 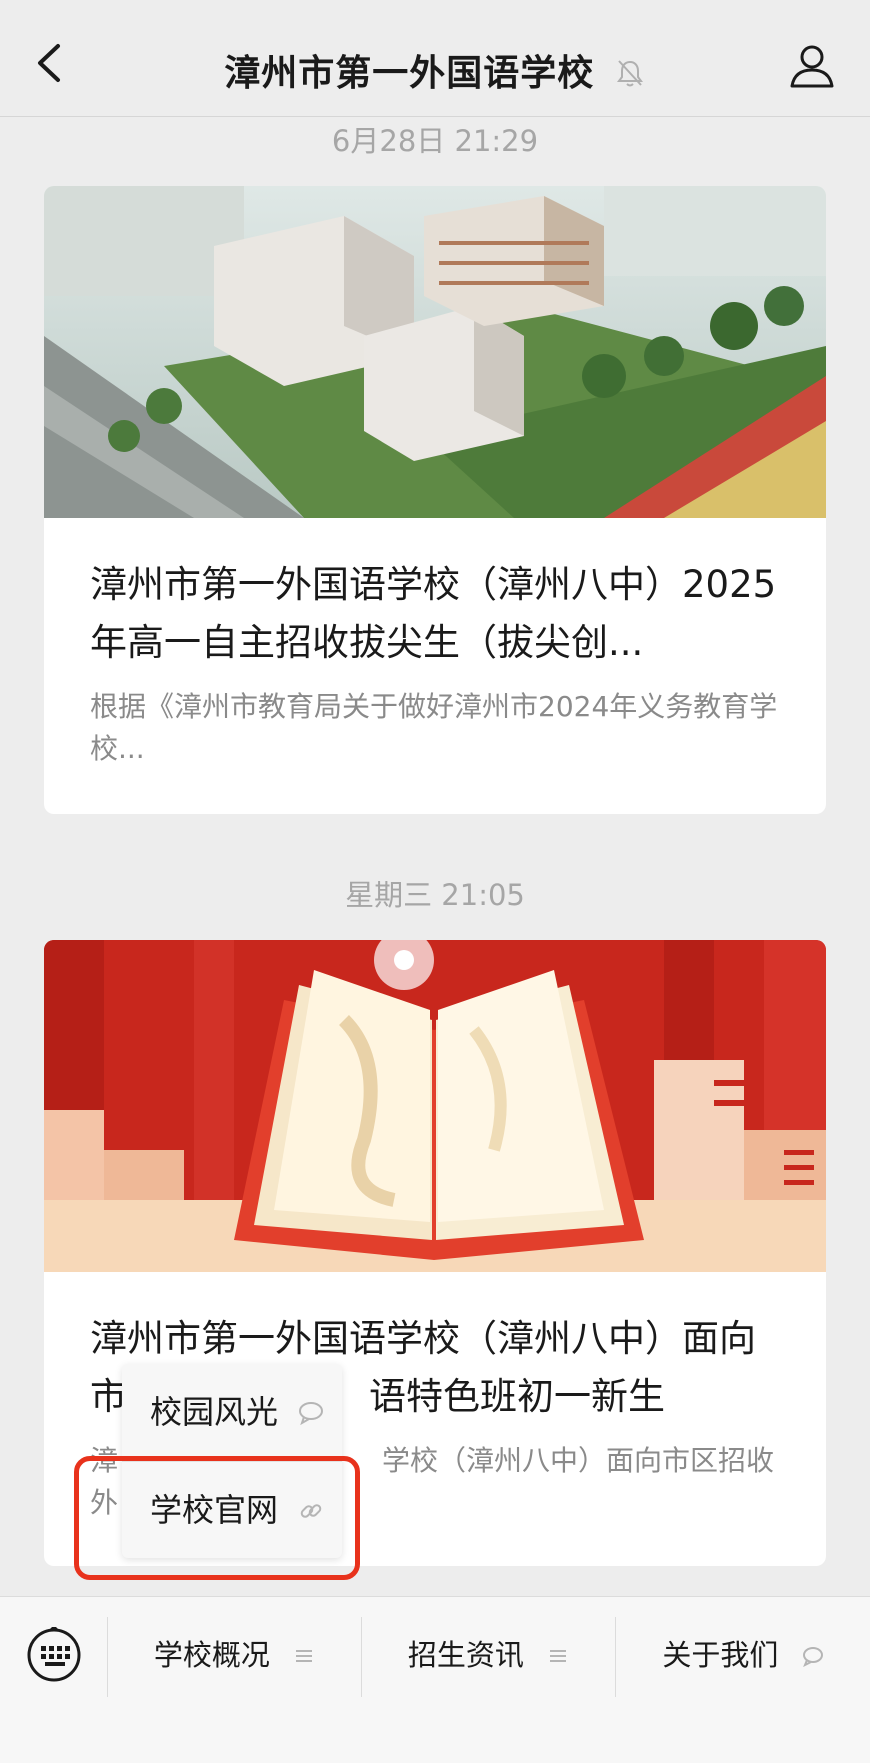 I want to click on menu-button-admissions: 招生资讯, so click(x=488, y=1655).